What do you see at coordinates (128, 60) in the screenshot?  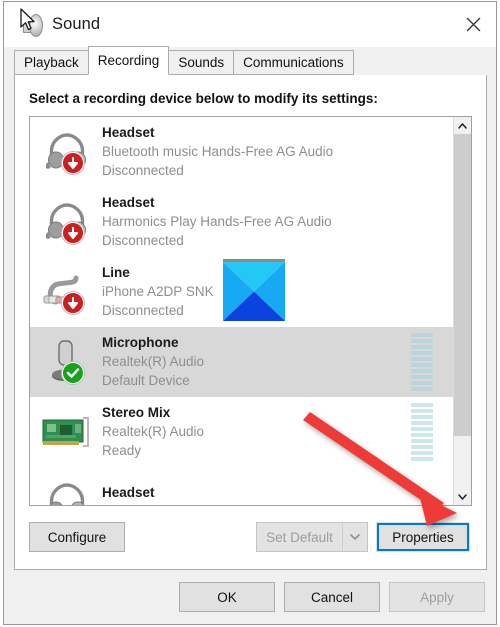 I see `tab-recording: Recording` at bounding box center [128, 60].